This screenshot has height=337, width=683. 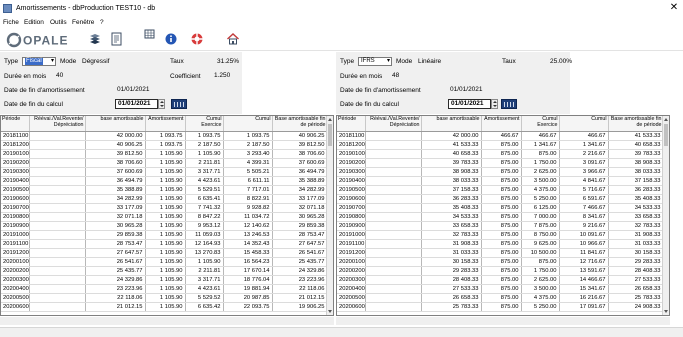 What do you see at coordinates (150, 36) in the screenshot?
I see `grid-icon` at bounding box center [150, 36].